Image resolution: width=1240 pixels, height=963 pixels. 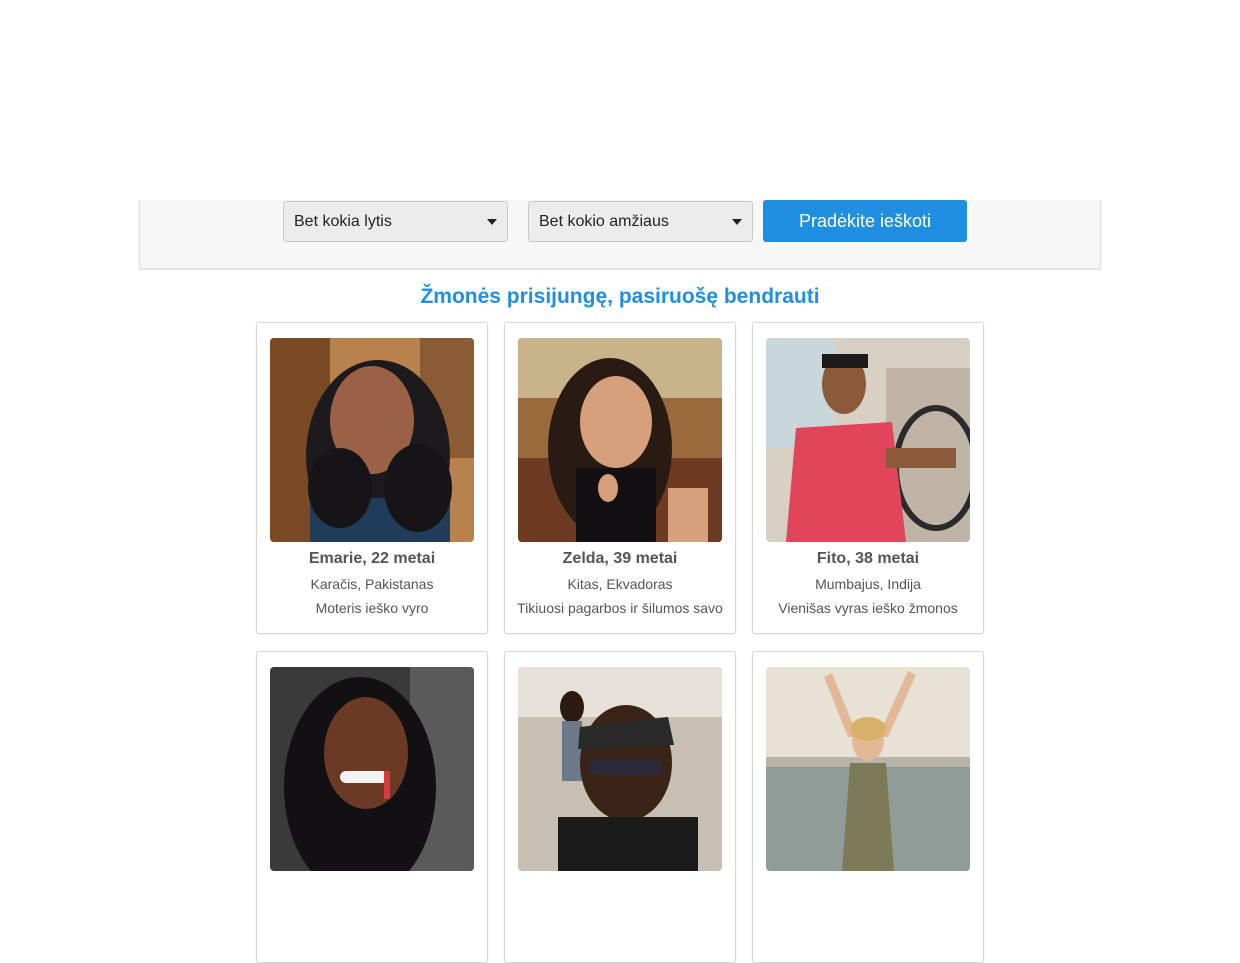 What do you see at coordinates (868, 608) in the screenshot?
I see `profile-bio: Vienišas vyras ieško žmonos` at bounding box center [868, 608].